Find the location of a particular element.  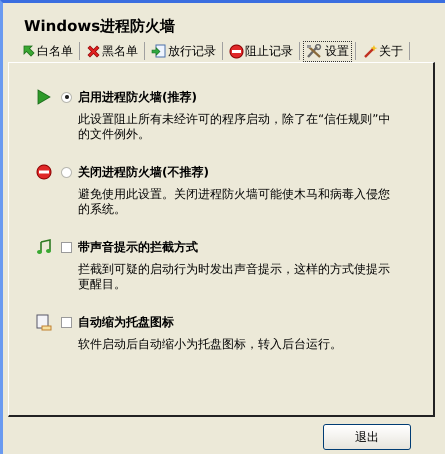

option-description: 避免使用此设置。关闭进程防火墙可能使木马和病毒入侵您的系统。 is located at coordinates (234, 202).